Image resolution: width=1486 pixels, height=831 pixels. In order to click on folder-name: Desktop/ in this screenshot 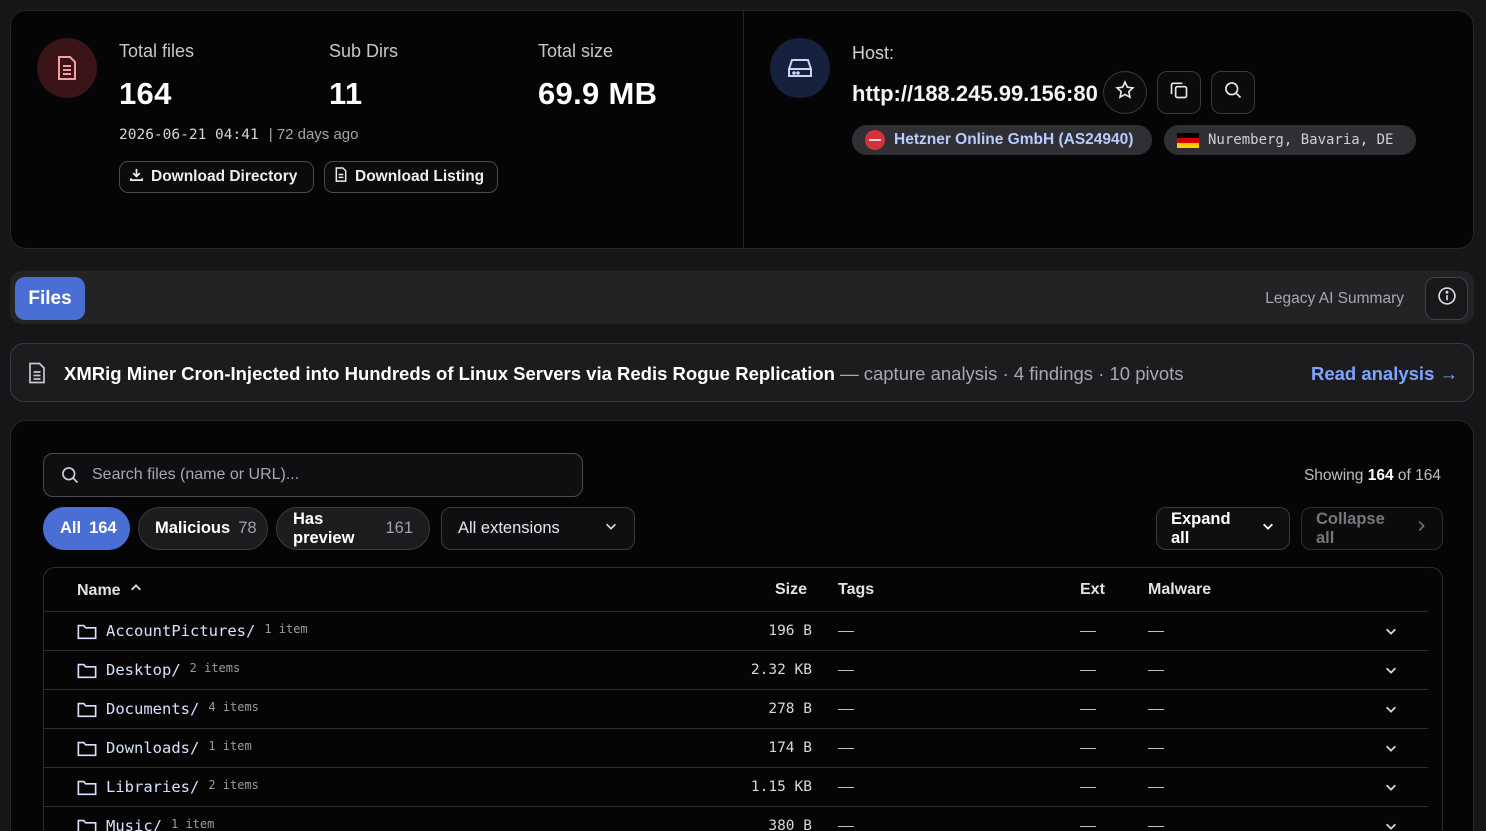, I will do `click(143, 670)`.